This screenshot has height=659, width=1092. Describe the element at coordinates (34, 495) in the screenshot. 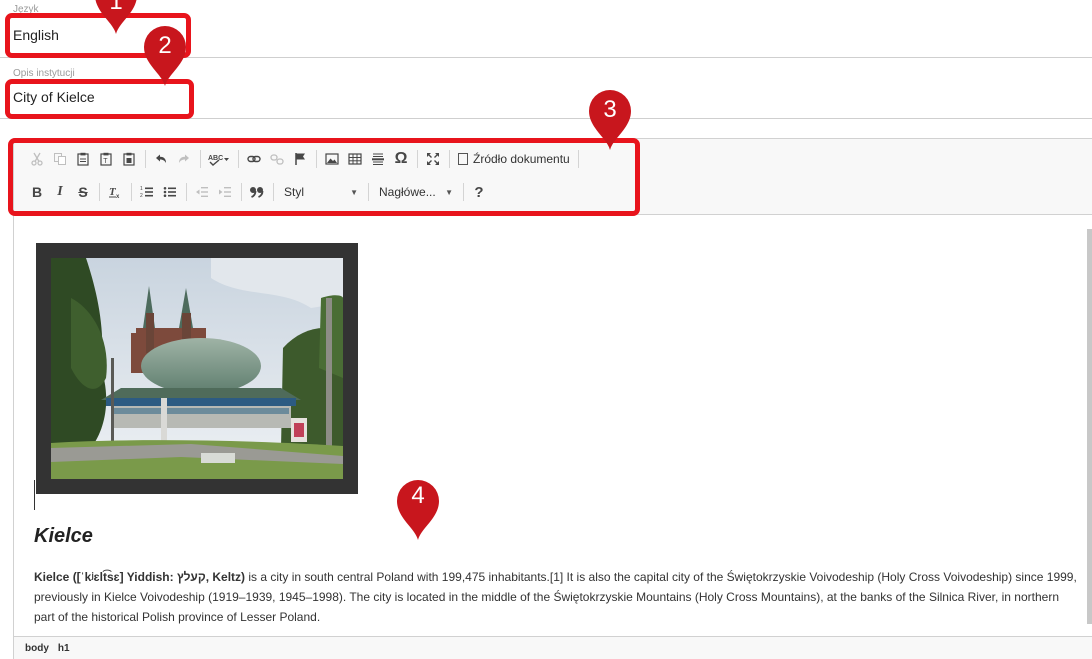

I see `text-cursor` at that location.